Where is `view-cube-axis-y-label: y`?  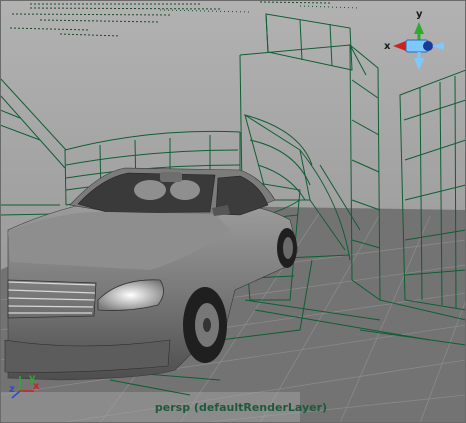
view-cube-axis-y-label: y is located at coordinates (419, 14).